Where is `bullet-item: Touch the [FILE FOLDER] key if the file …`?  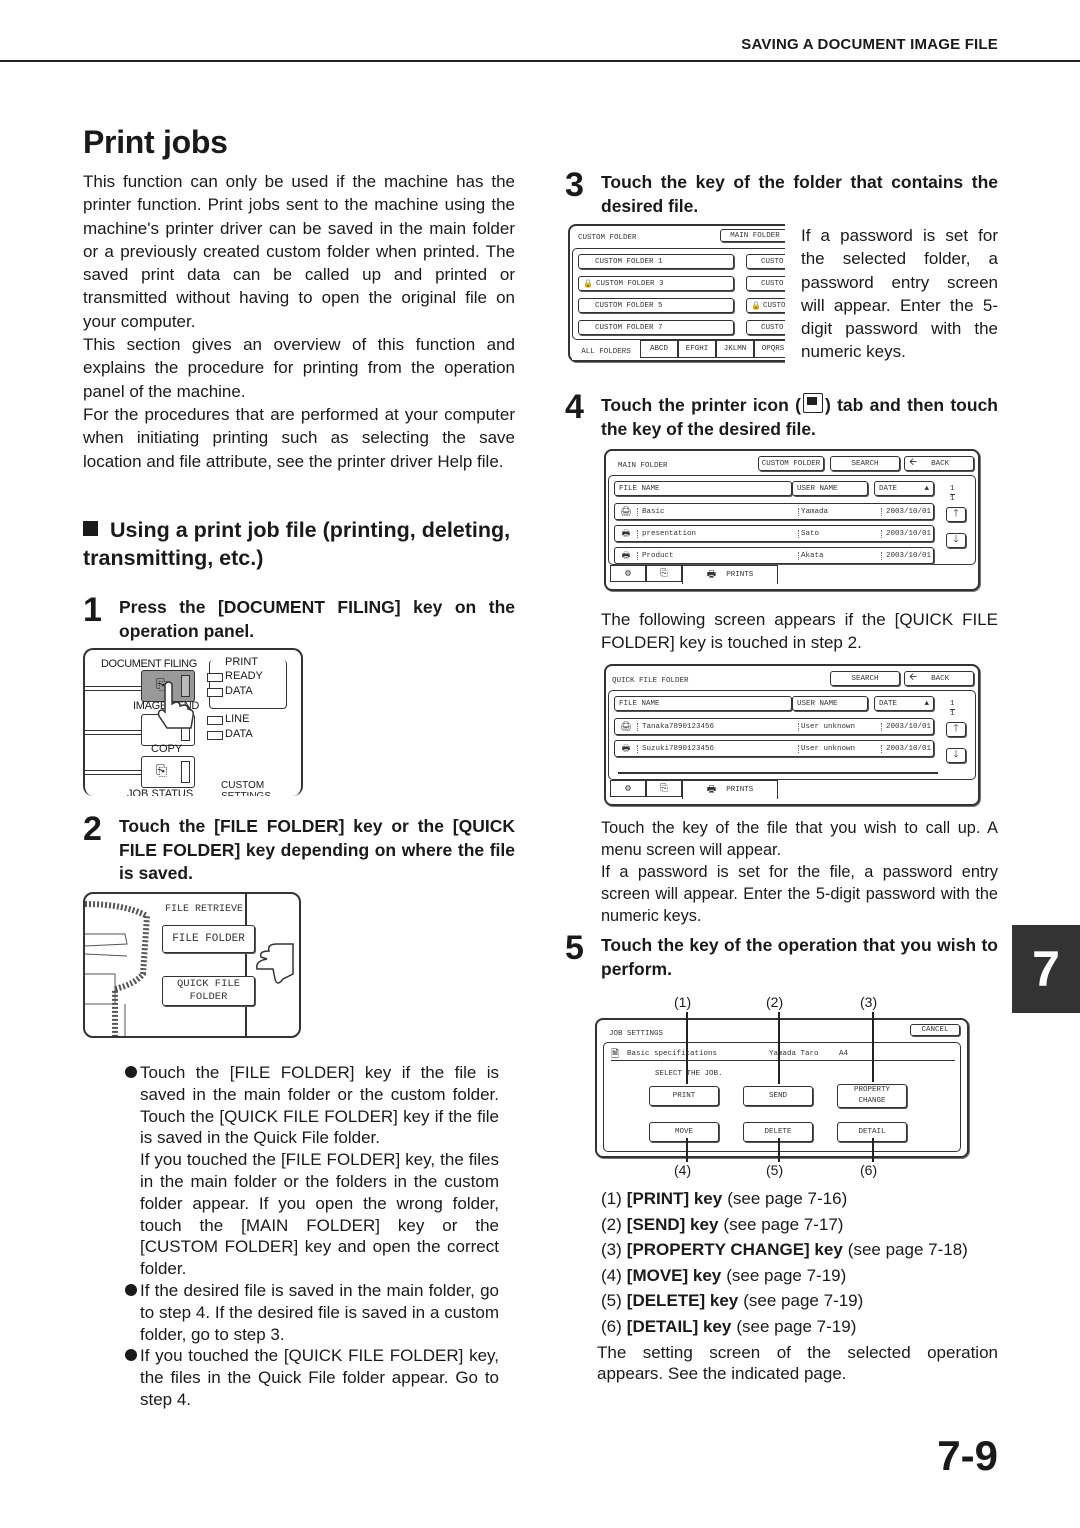 bullet-item: Touch the [FILE FOLDER] key if the file … is located at coordinates (312, 1105).